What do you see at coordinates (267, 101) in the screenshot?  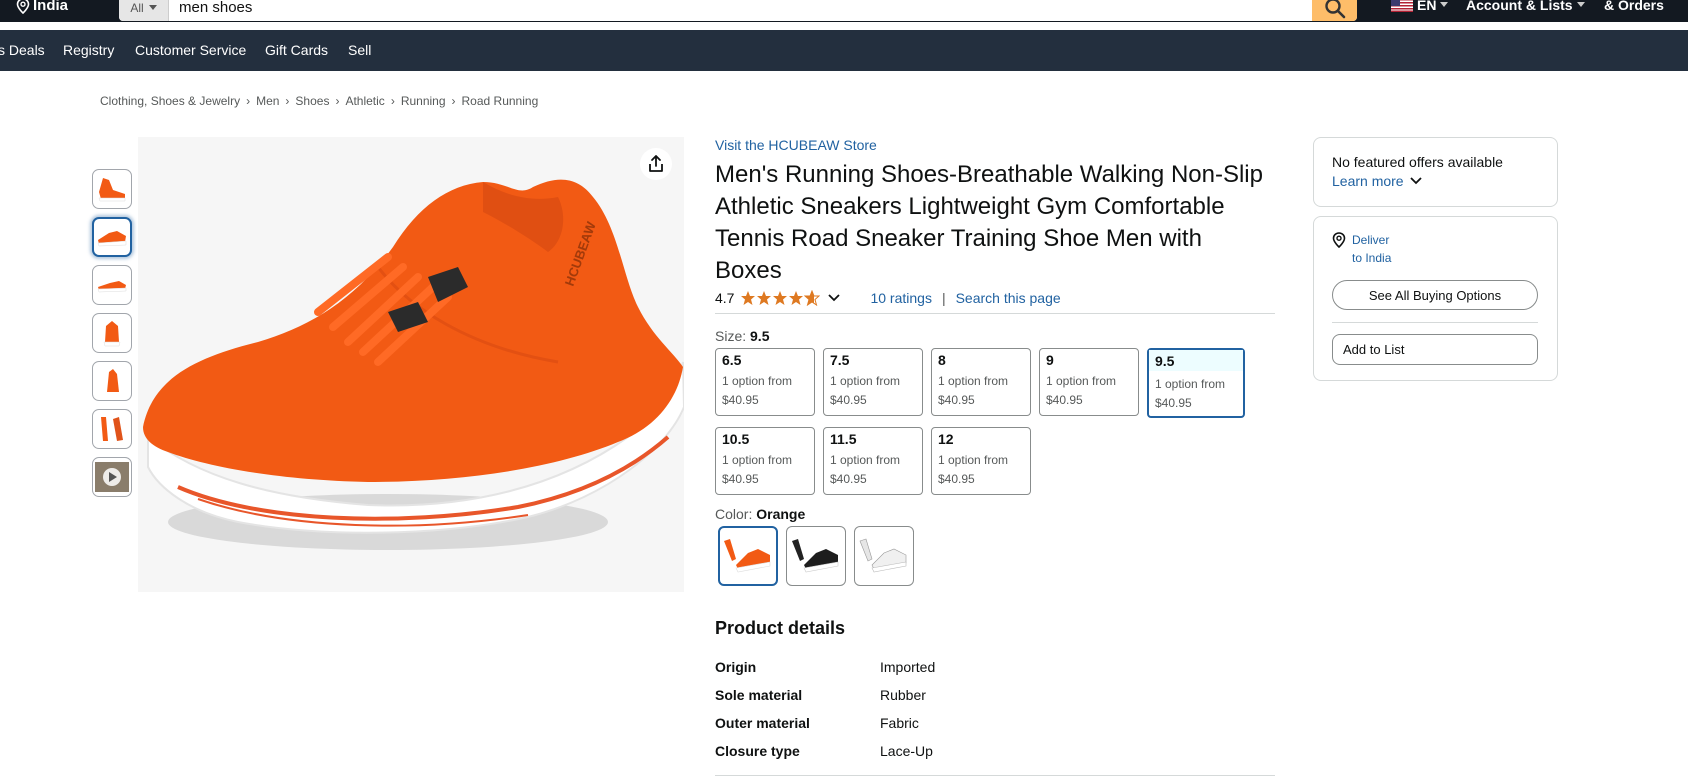 I see `breadcrumb-item: Men` at bounding box center [267, 101].